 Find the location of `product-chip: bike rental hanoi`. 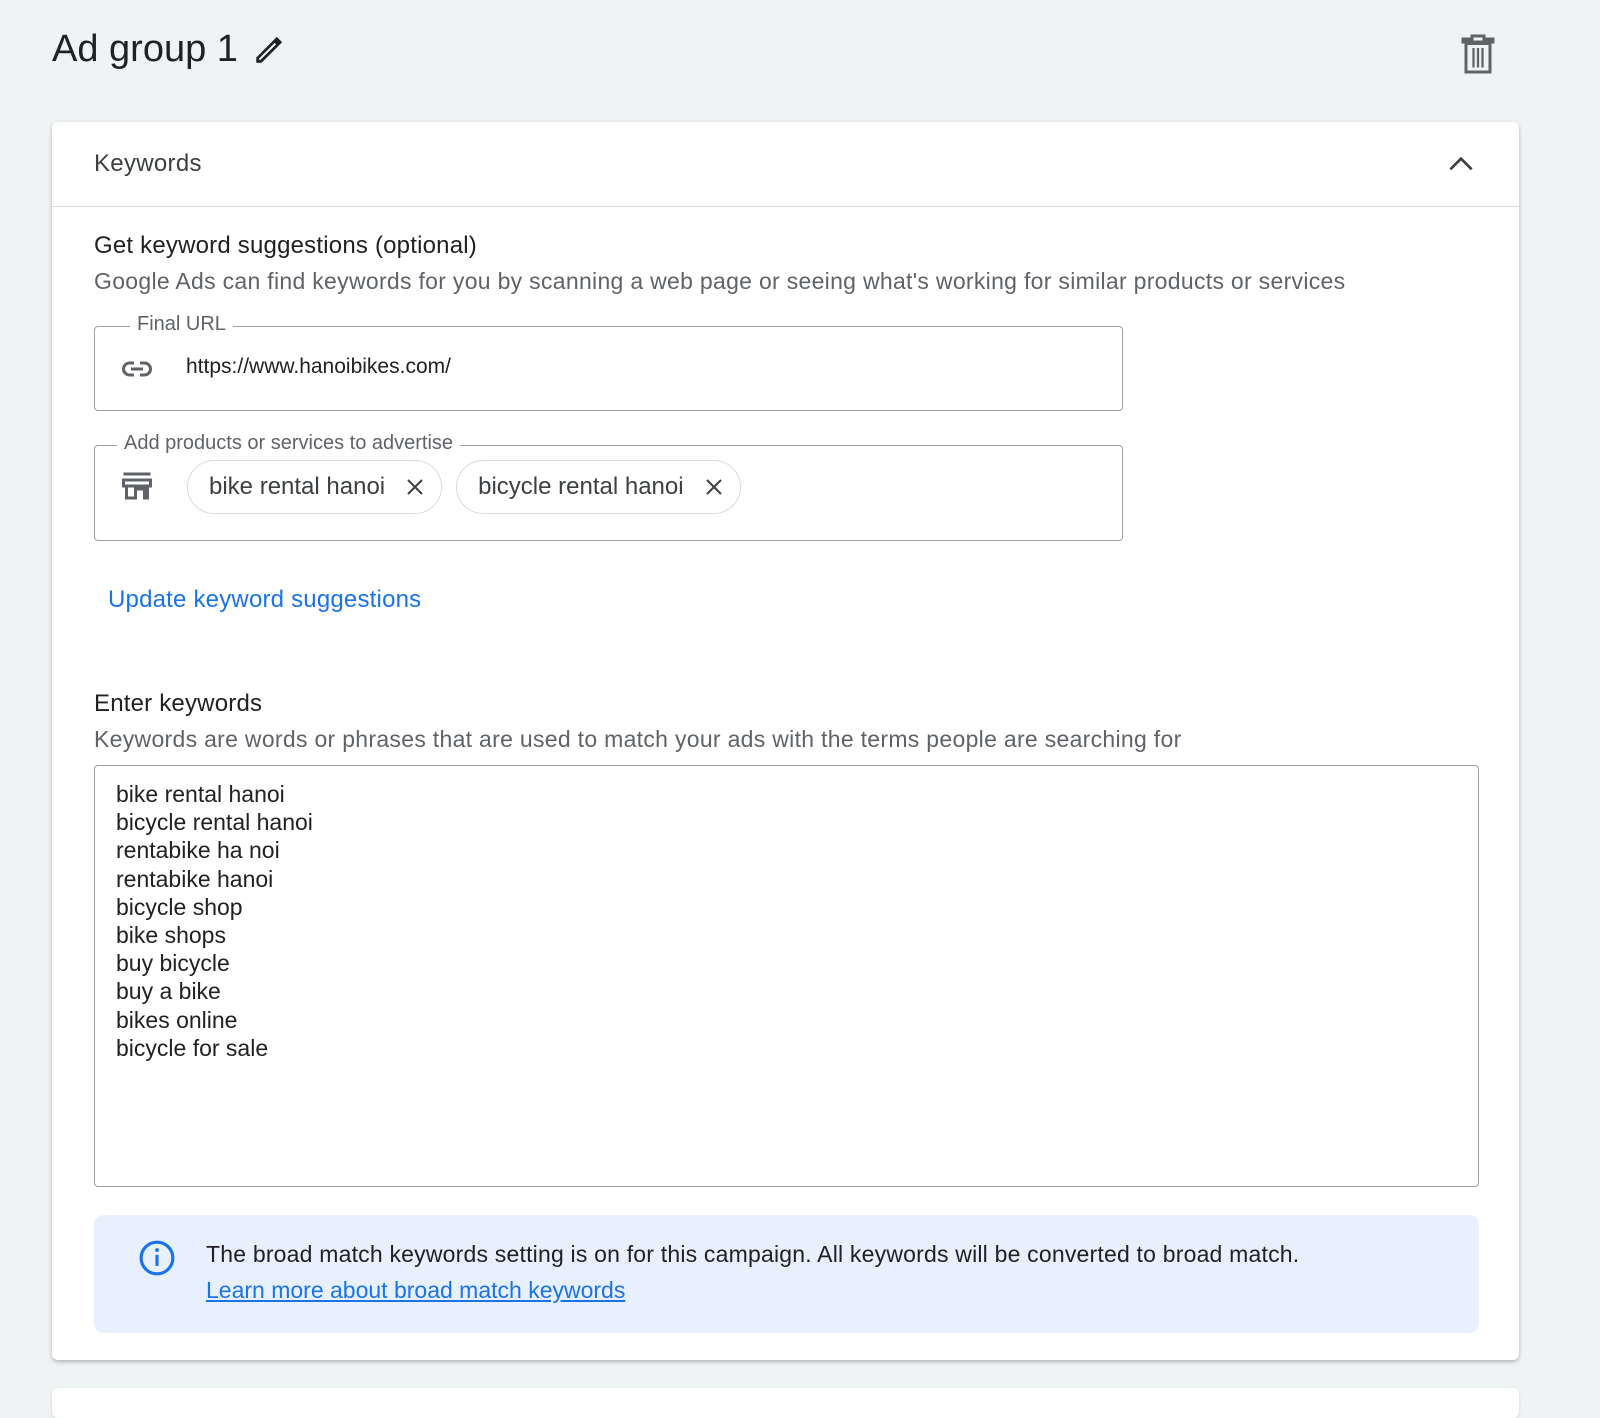

product-chip: bike rental hanoi is located at coordinates (315, 487).